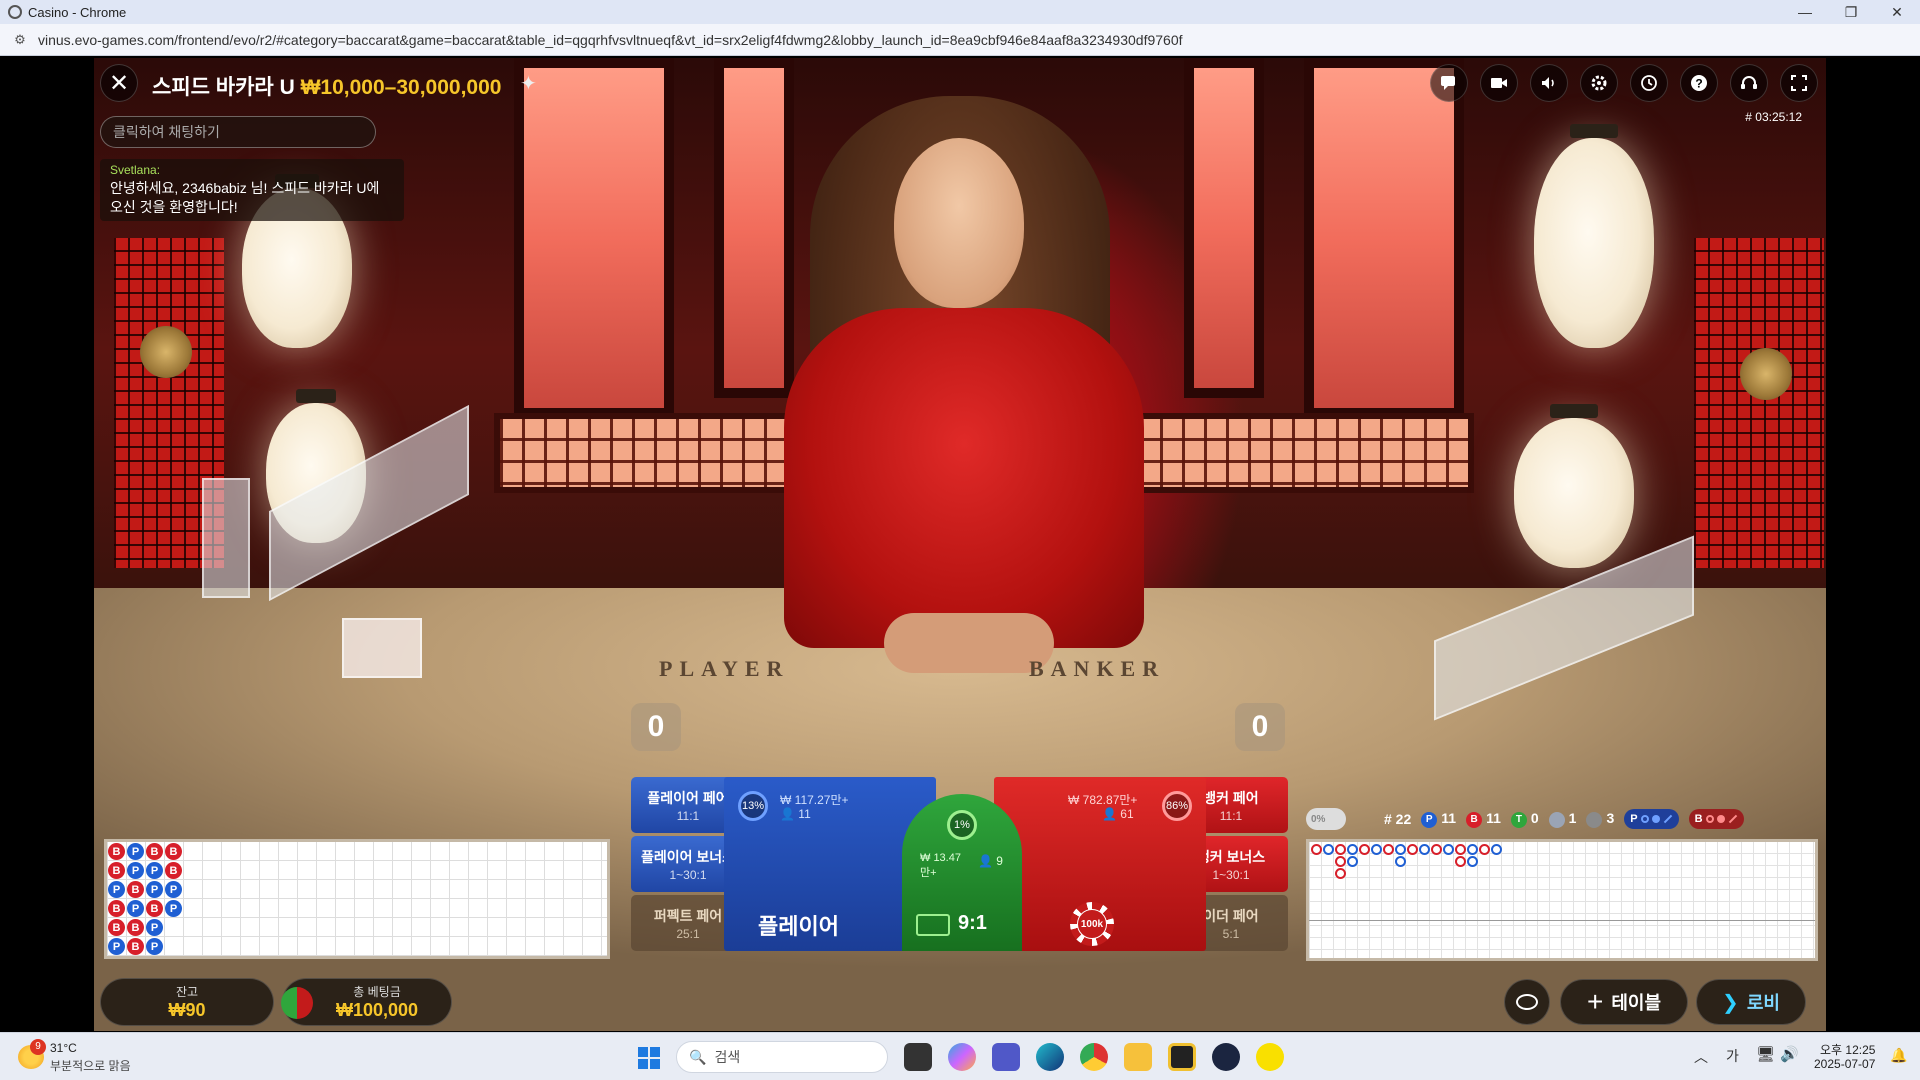  Describe the element at coordinates (1231, 856) in the screenshot. I see `bet-label: 뱅커 보너스` at that location.